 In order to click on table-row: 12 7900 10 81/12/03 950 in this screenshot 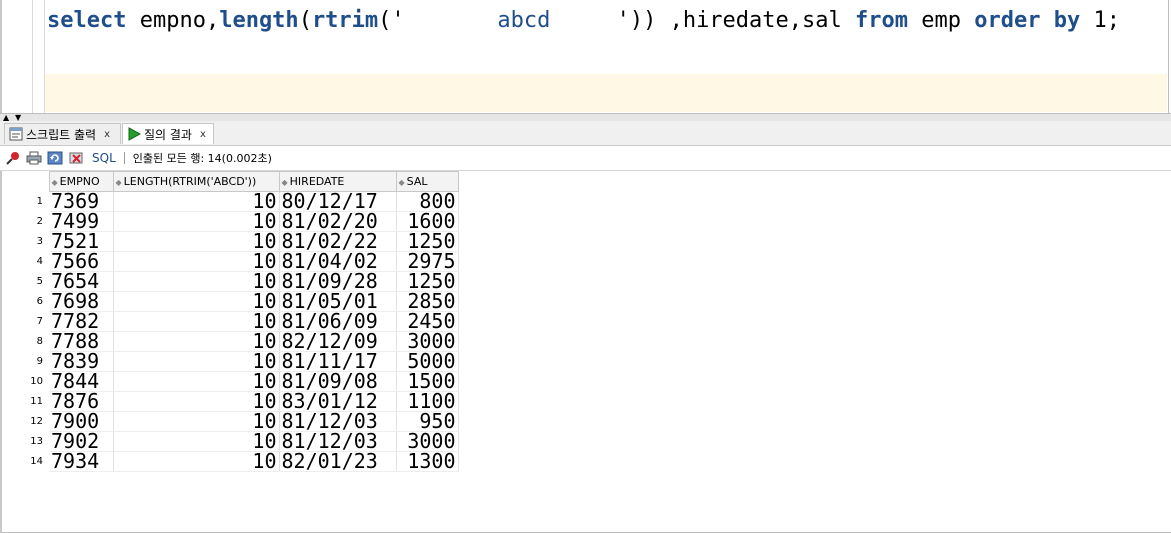, I will do `click(230, 421)`.